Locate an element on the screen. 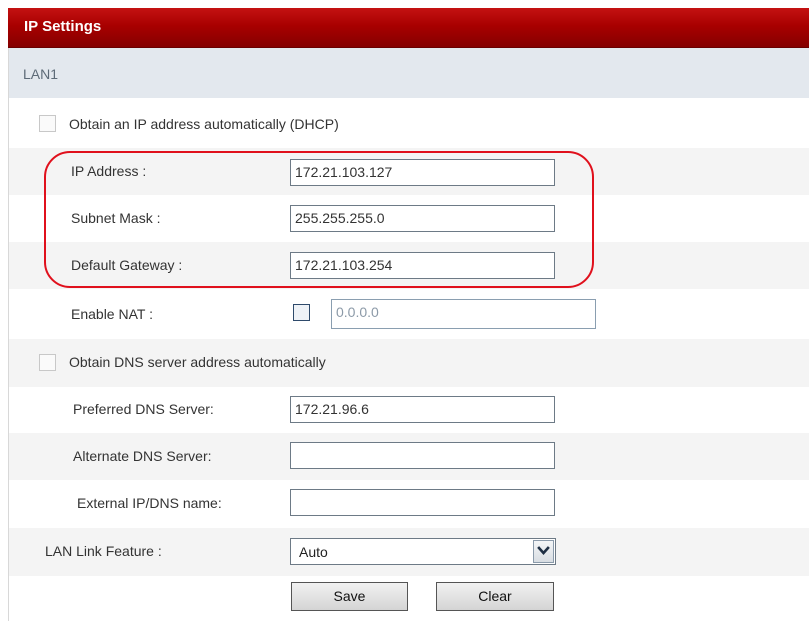 This screenshot has width=809, height=621. preferred-dns-row: Preferred DNS Server: 172.21.96.6 is located at coordinates (409, 410).